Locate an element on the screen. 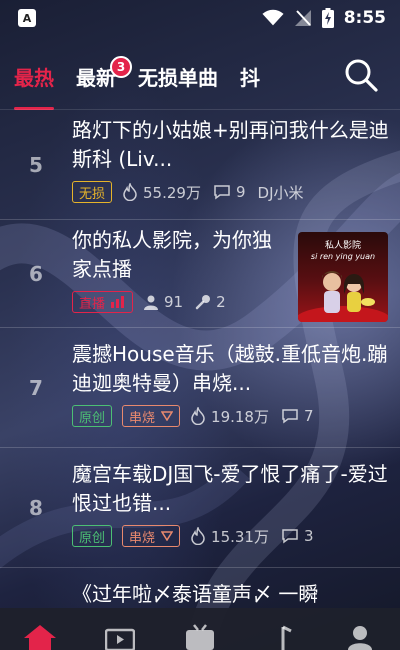 This screenshot has width=400, height=650. comment-count: 9 is located at coordinates (240, 192).